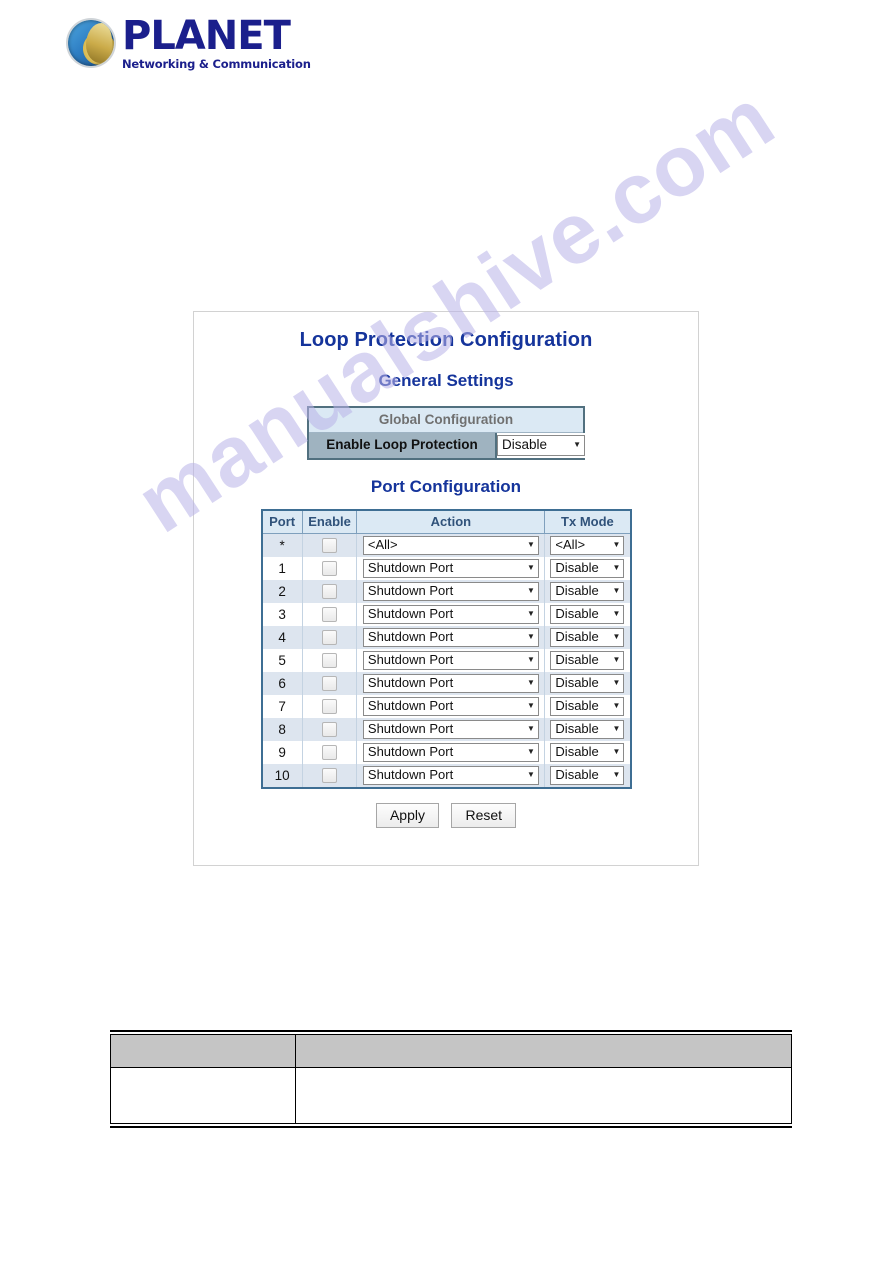 The width and height of the screenshot is (893, 1263). Describe the element at coordinates (282, 591) in the screenshot. I see `cell-port: 2` at that location.